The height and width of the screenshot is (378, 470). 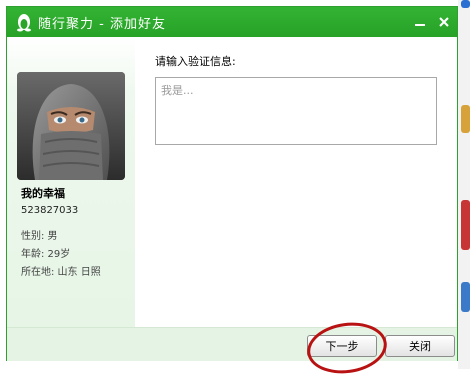 What do you see at coordinates (61, 272) in the screenshot?
I see `contact-location: 所在地: 山东 日照` at bounding box center [61, 272].